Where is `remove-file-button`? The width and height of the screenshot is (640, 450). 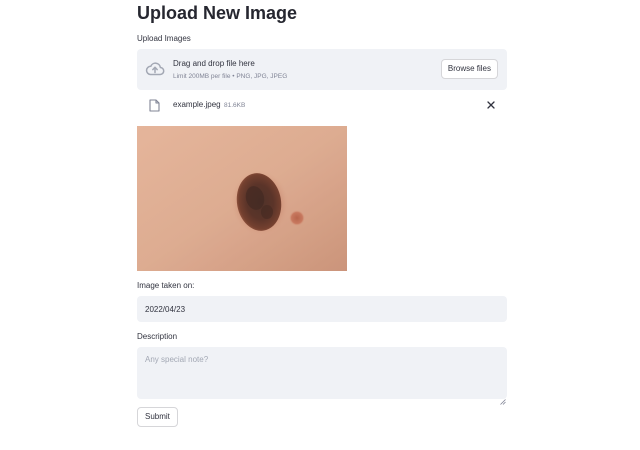 remove-file-button is located at coordinates (491, 105).